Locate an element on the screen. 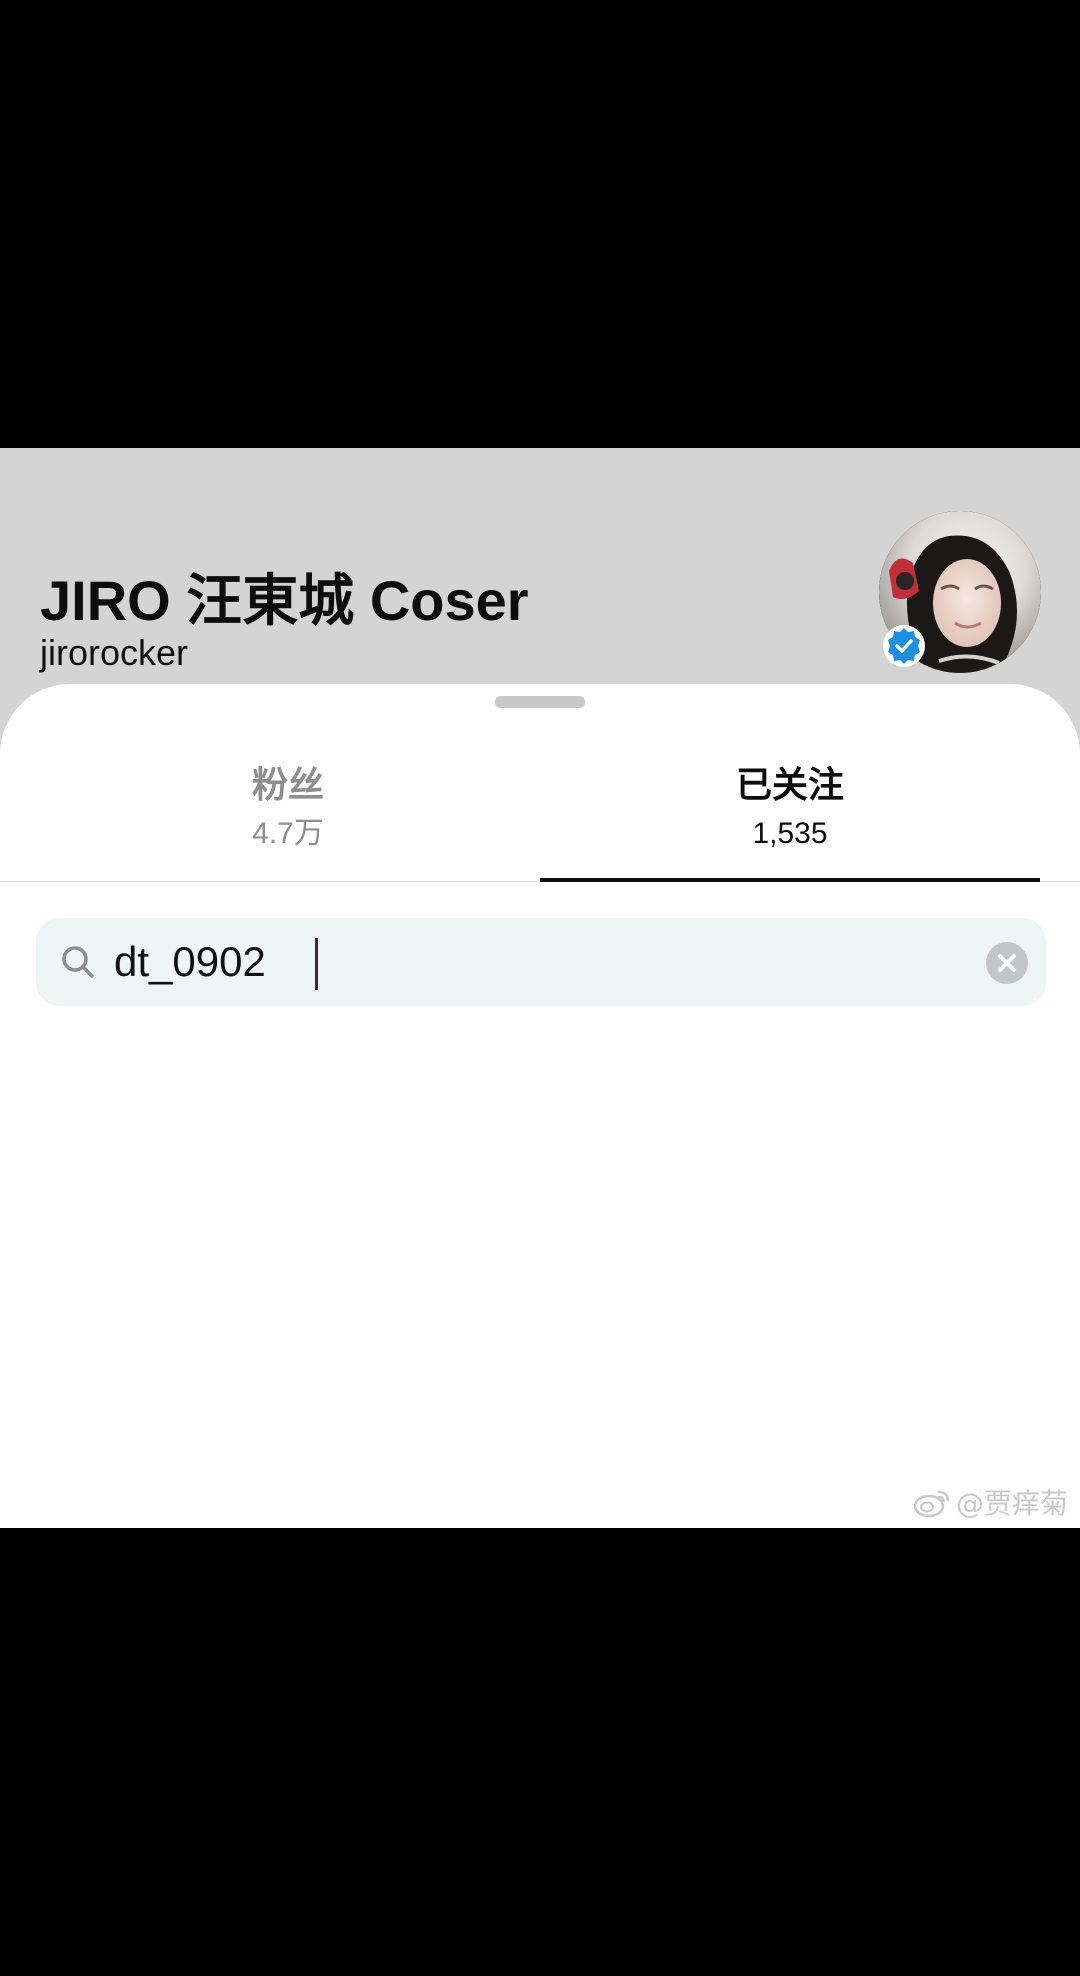 This screenshot has height=1976, width=1080. profile-display-name: JIRO 汪東城 Coser is located at coordinates (284, 600).